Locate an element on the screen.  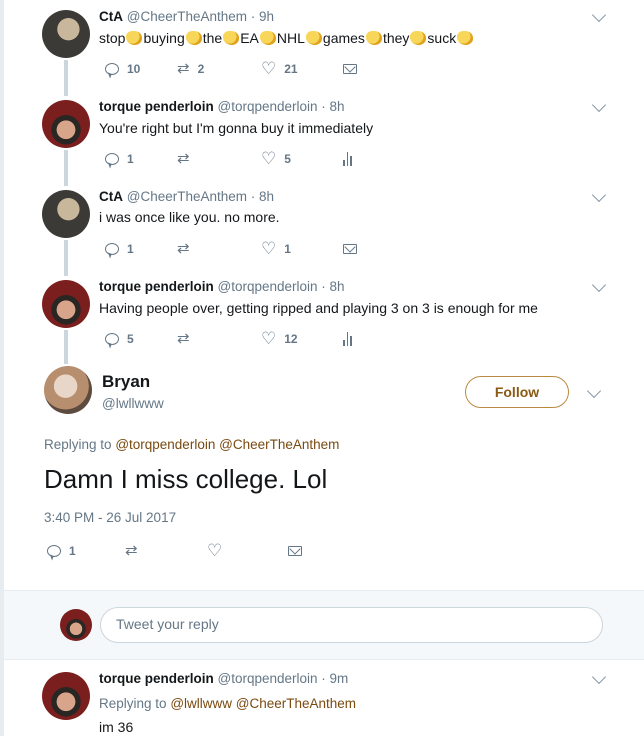
tweet-text: i was once like you. no more. is located at coordinates (189, 217).